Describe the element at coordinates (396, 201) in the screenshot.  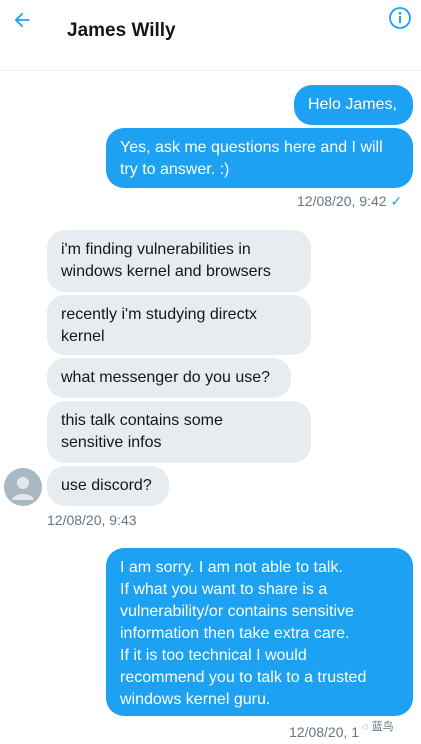
I see `sent-check-icon: ✓` at that location.